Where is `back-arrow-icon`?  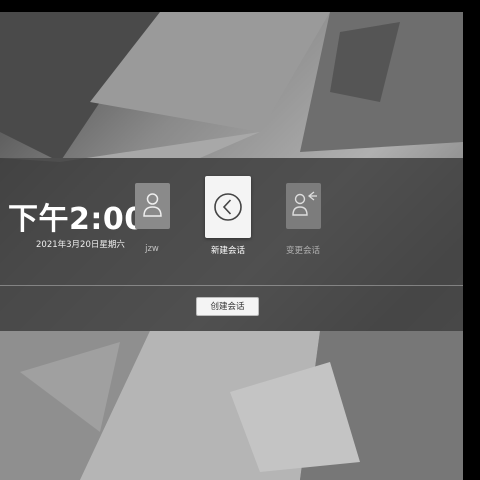
back-arrow-icon is located at coordinates (228, 207).